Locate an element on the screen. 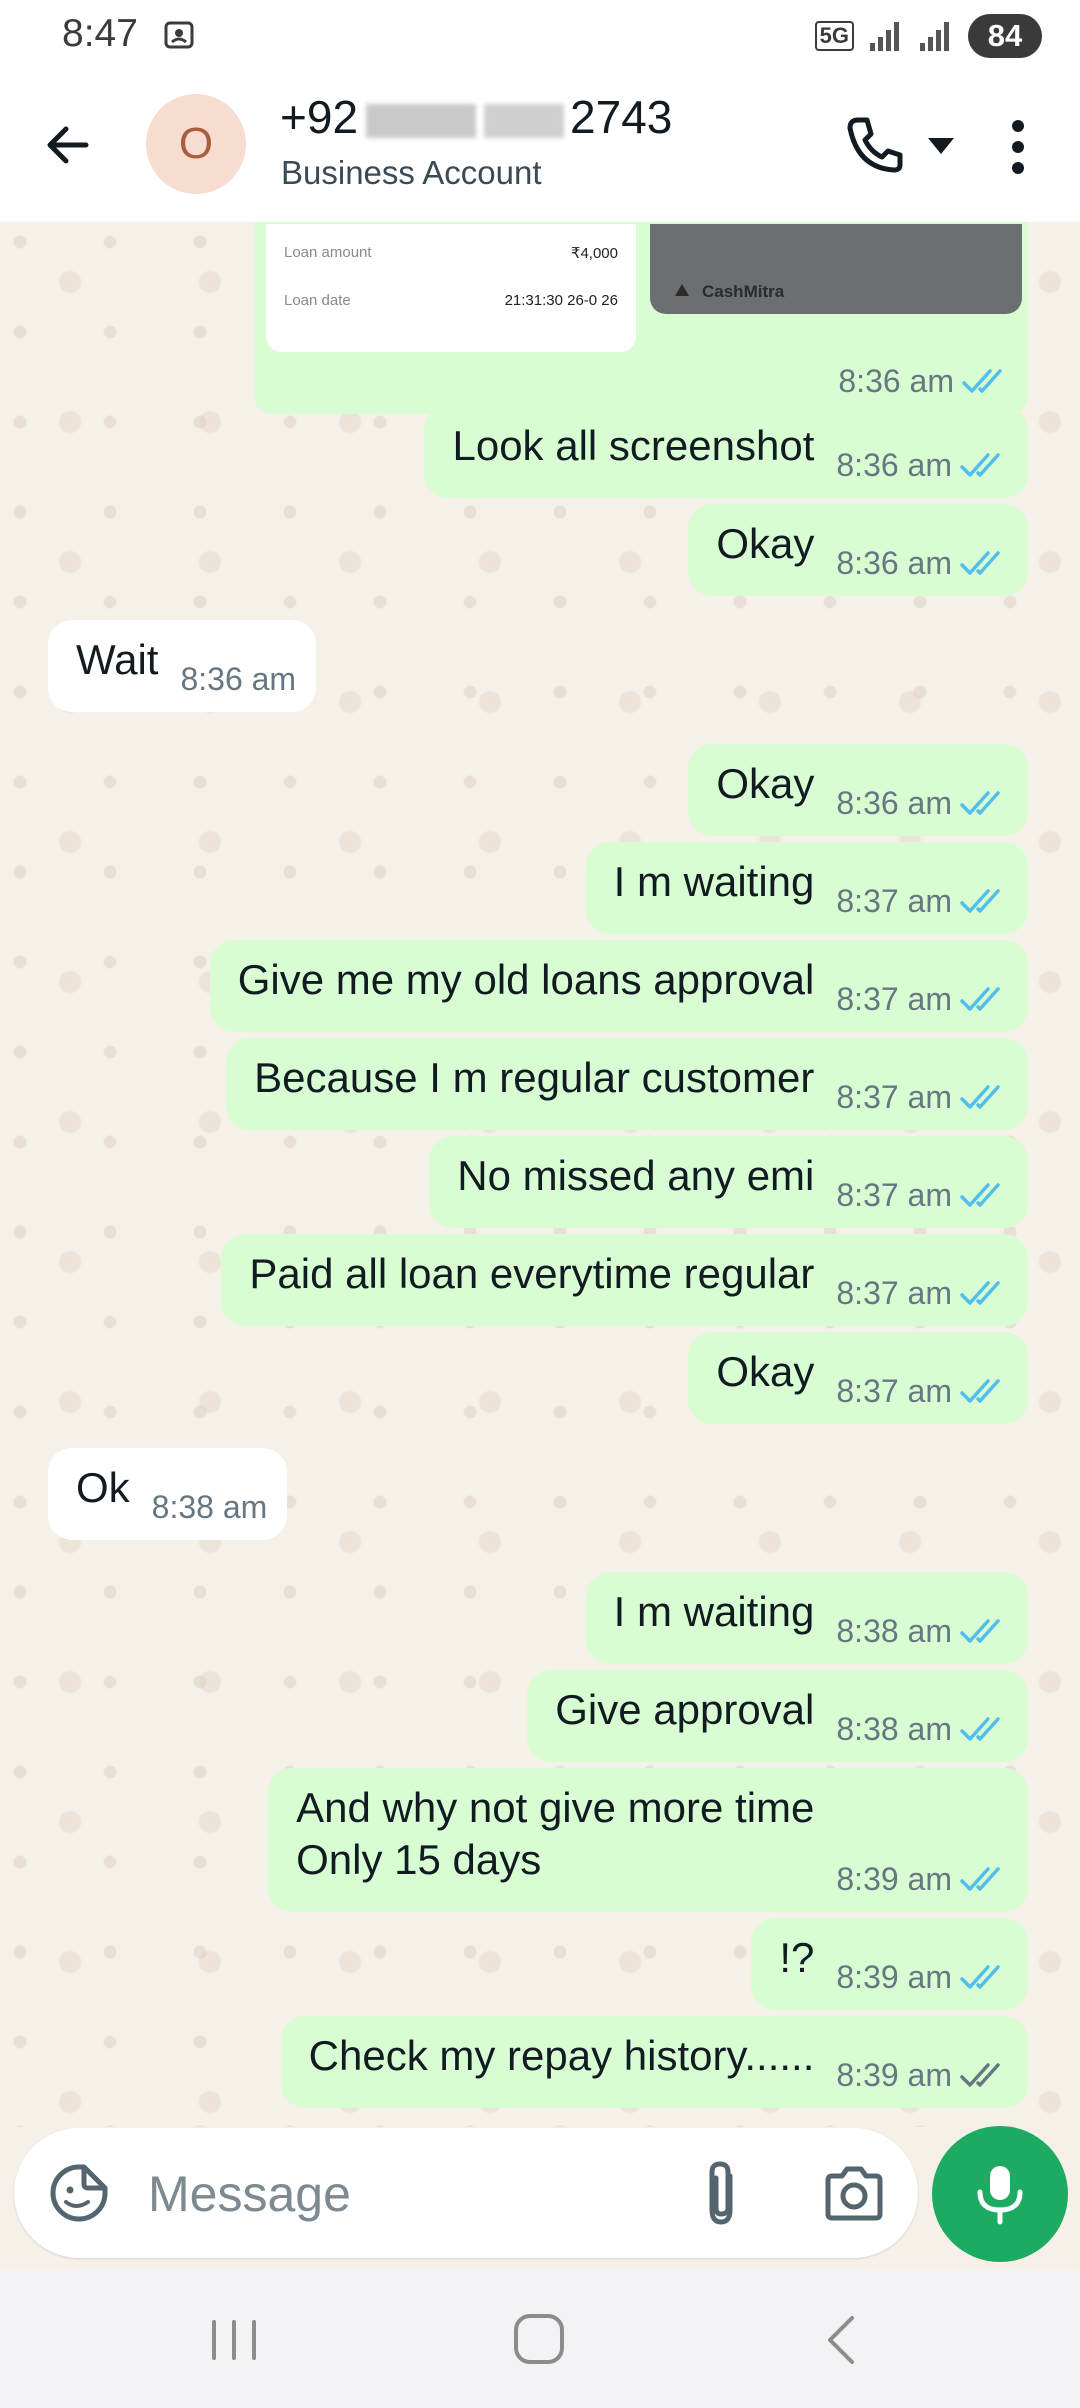  loan-date-value: 21:31:30 26-0 26 is located at coordinates (561, 300).